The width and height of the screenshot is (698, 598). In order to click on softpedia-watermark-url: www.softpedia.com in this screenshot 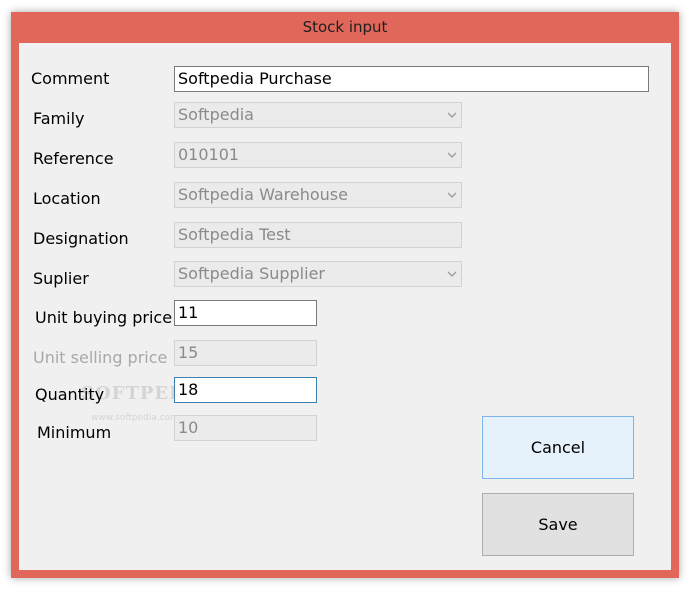, I will do `click(135, 418)`.